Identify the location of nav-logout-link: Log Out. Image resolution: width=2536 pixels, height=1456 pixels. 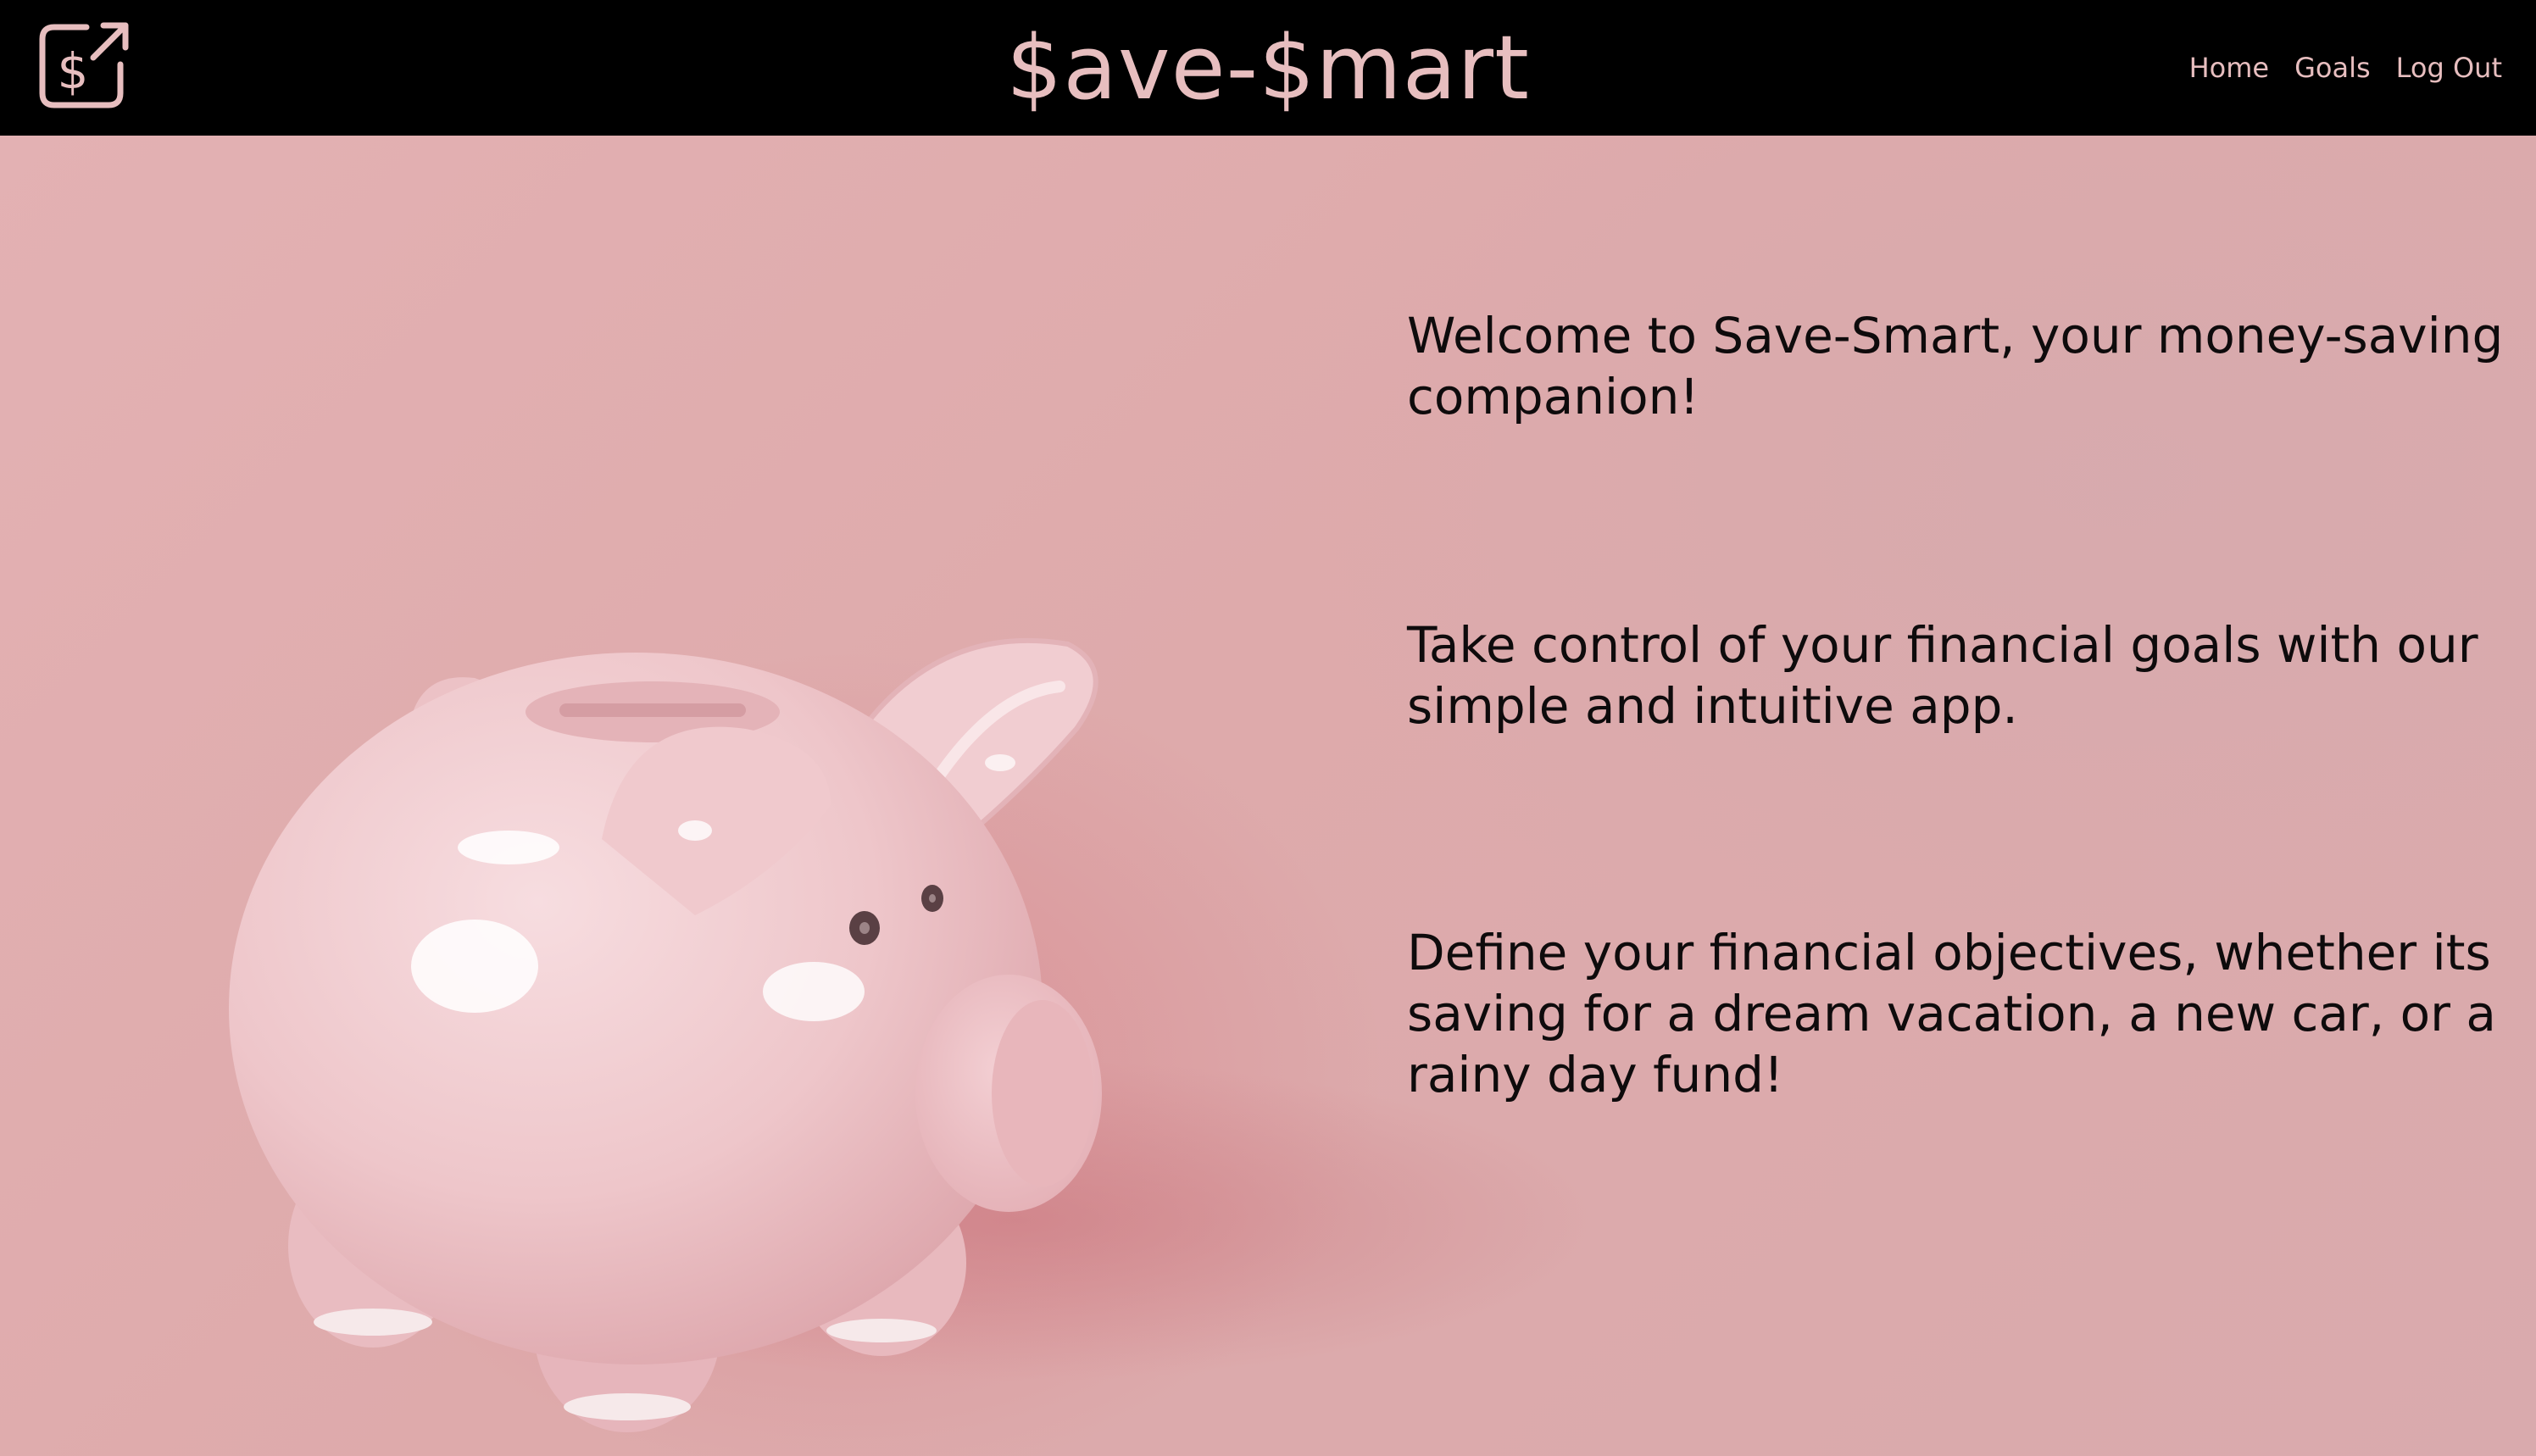
(2449, 68).